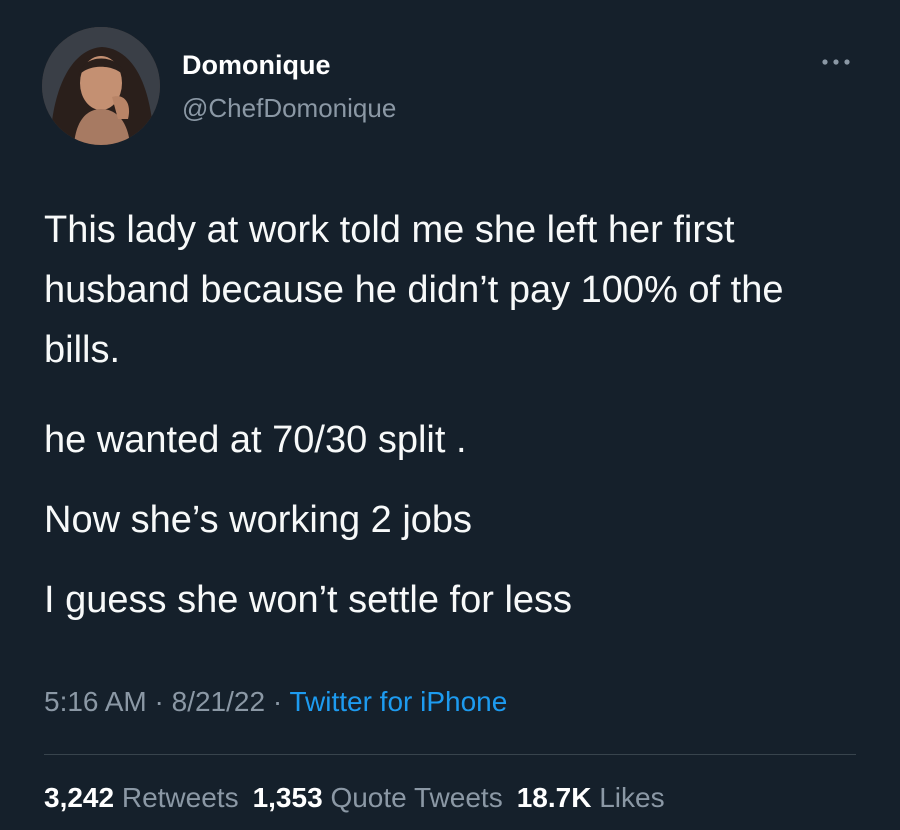 Image resolution: width=900 pixels, height=830 pixels. I want to click on likes-stat: 18.7K Likes, so click(591, 797).